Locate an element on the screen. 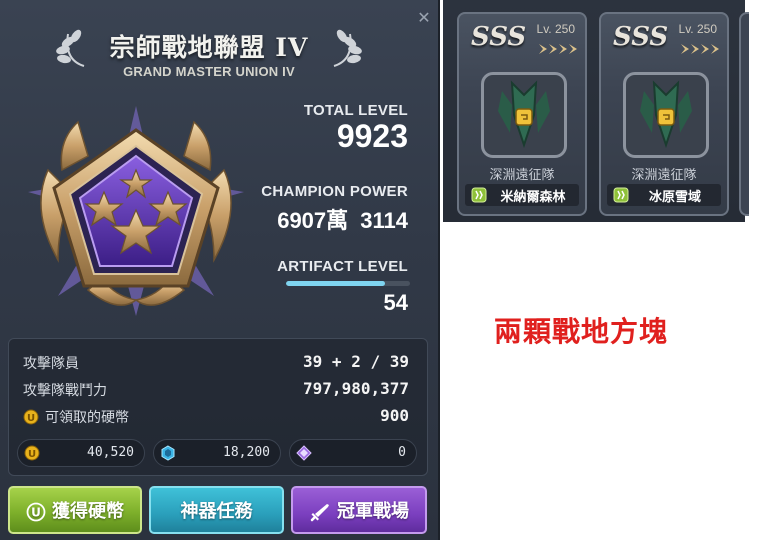  card-region: 冰原雪域 is located at coordinates (664, 195).